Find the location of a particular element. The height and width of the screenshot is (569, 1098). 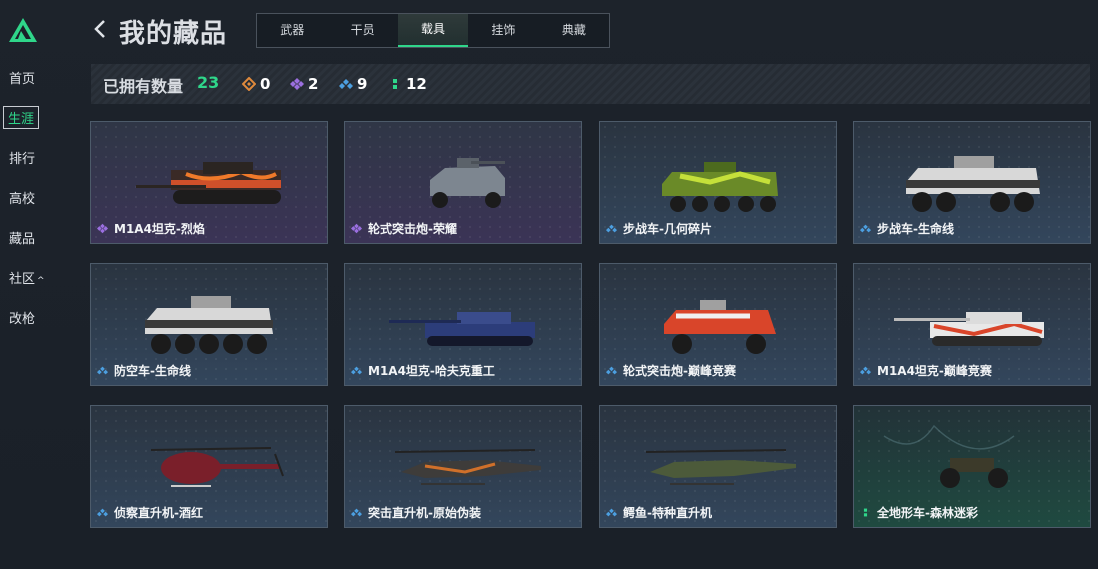

card-label: 突击直升机-原始伪装 is located at coordinates (416, 512).